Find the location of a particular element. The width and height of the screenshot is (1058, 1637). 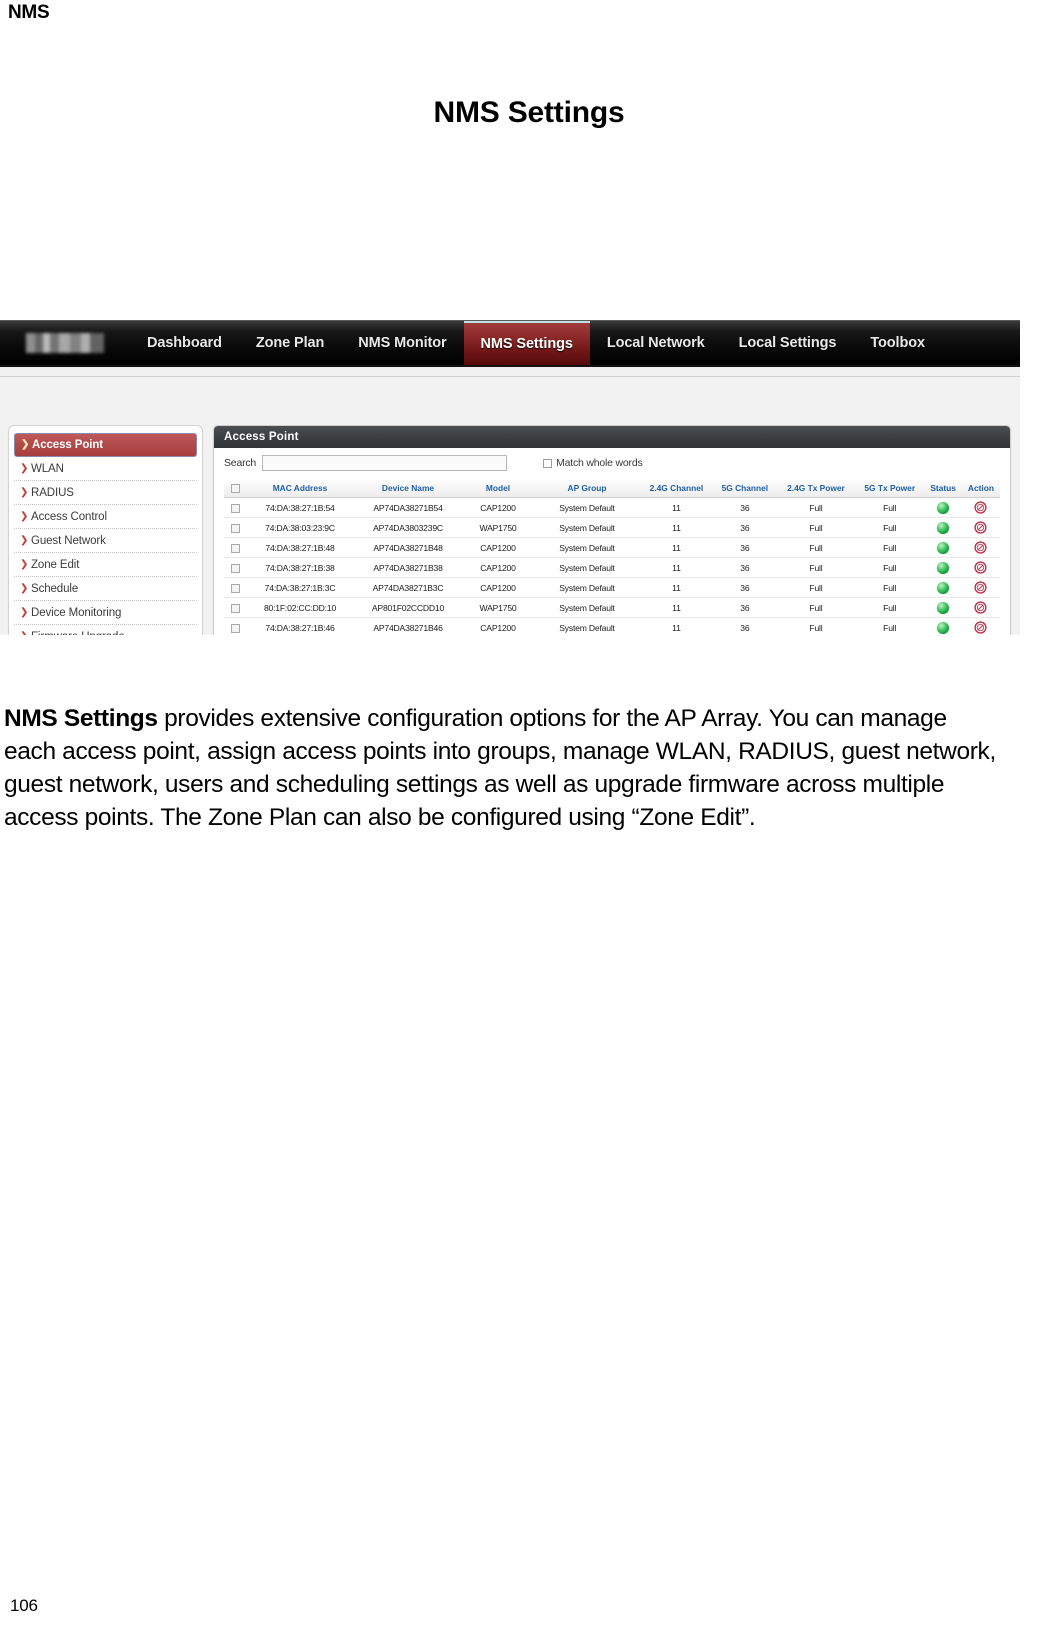

column-header-ap-group: AP Group is located at coordinates (587, 489).